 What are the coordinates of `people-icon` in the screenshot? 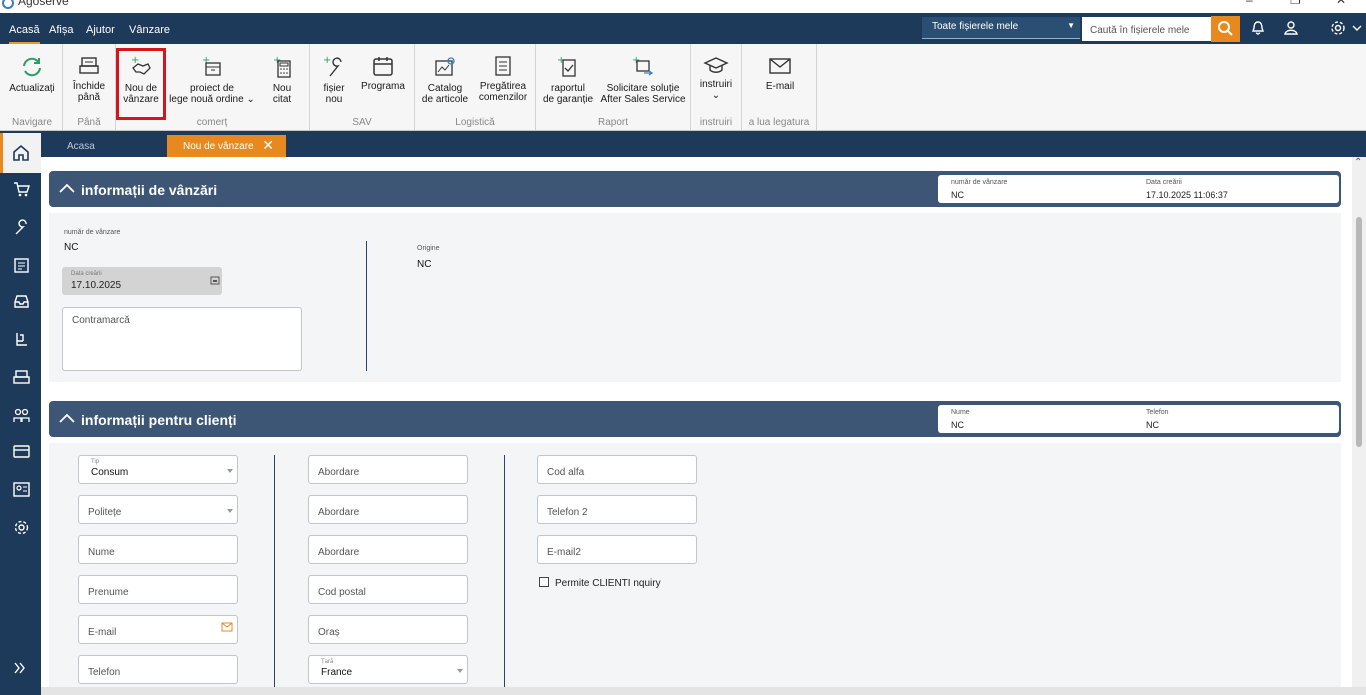 It's located at (21, 415).